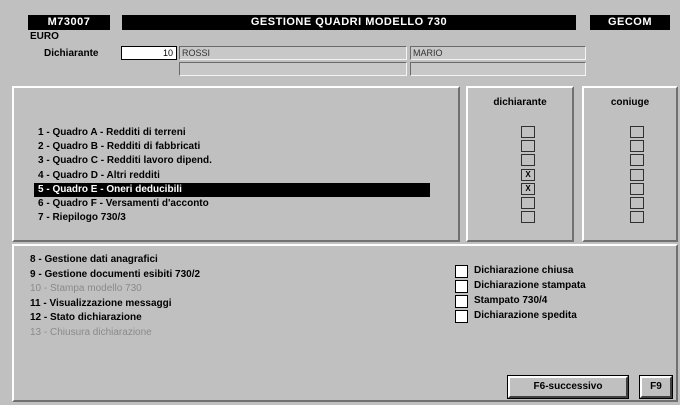  Describe the element at coordinates (524, 270) in the screenshot. I see `status-label-1: Dichiarazione chiusa` at that location.